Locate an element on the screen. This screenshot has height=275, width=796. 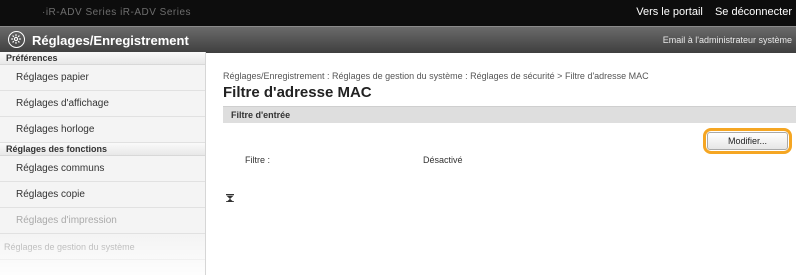
device-name: ·iR-ADV Series iR-ADV Series is located at coordinates (117, 12).